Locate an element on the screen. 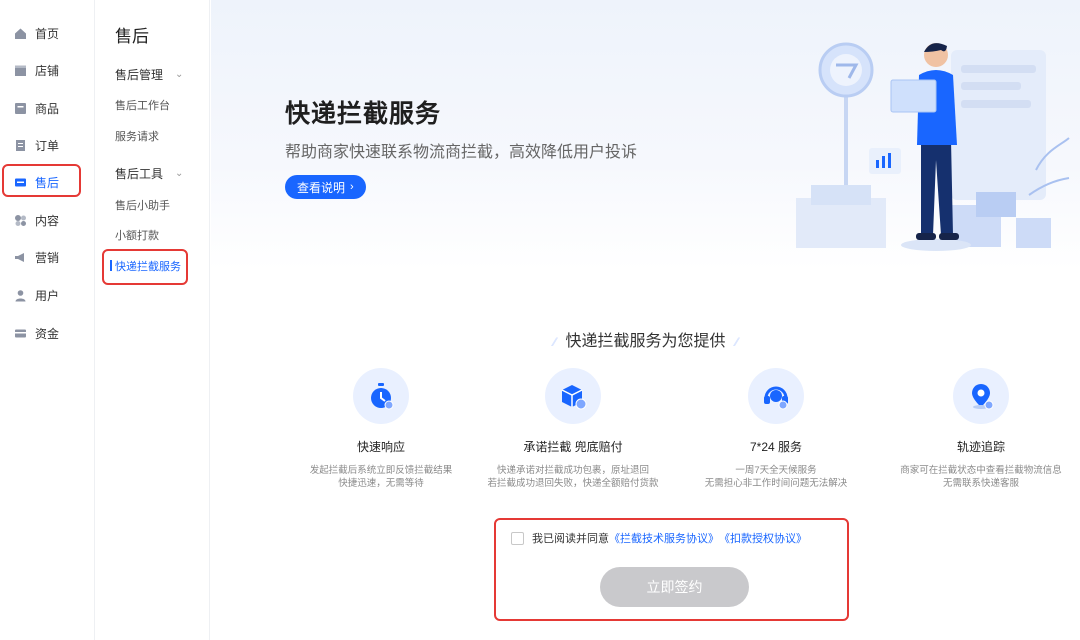  view-instructions-button: 查看说明 › is located at coordinates (325, 187).